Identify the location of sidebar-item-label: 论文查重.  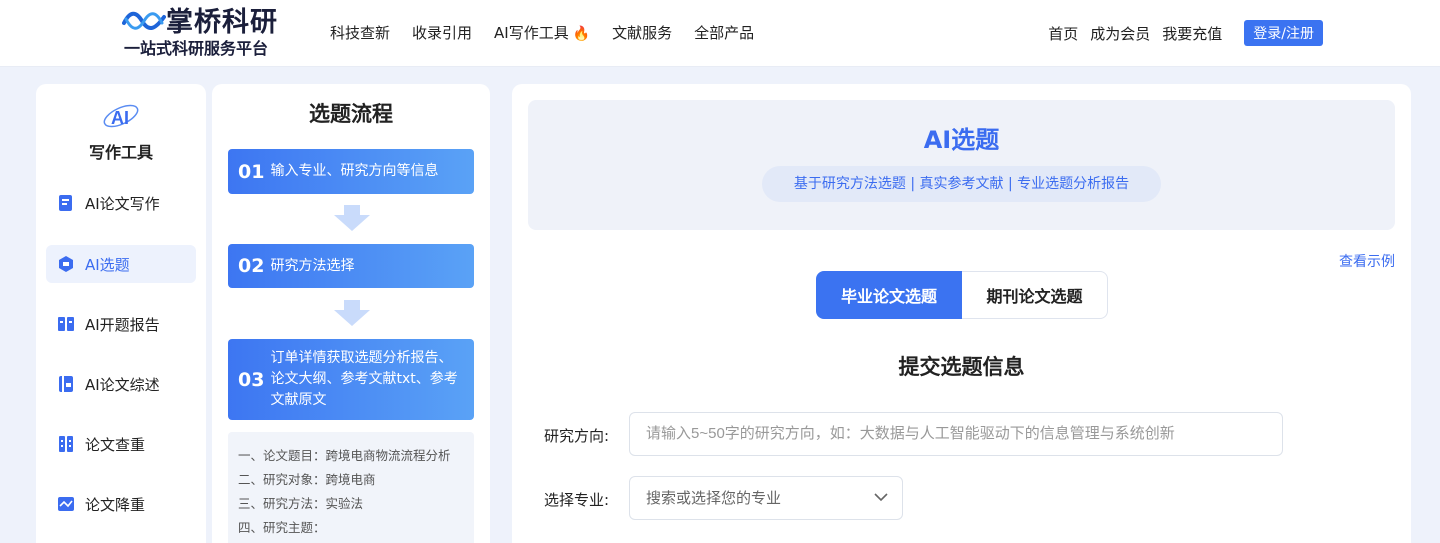
(115, 444).